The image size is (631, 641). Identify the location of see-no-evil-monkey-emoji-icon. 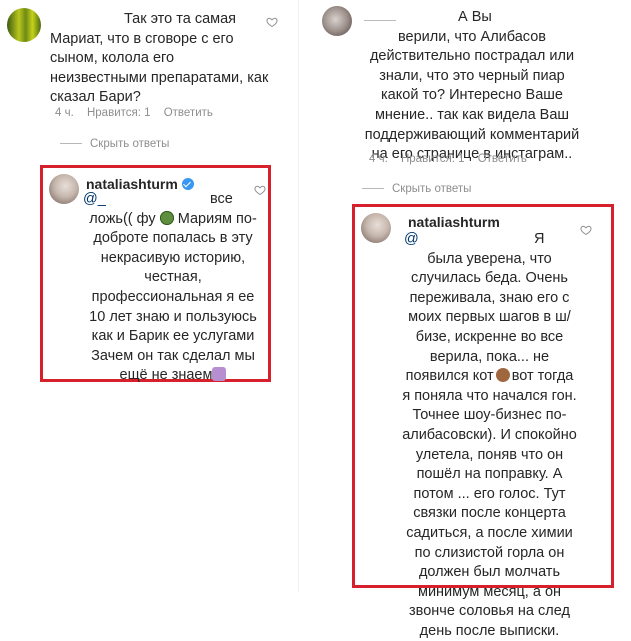
(502, 375).